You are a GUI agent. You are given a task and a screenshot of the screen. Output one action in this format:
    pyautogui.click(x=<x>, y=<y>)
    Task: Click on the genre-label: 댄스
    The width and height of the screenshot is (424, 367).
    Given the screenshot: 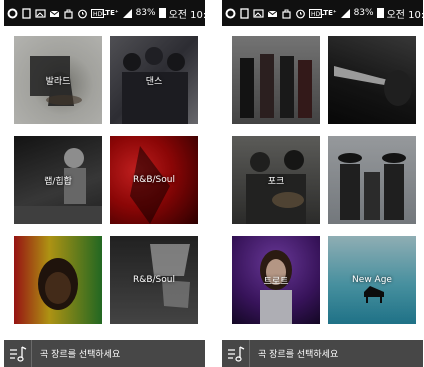 What is the action you would take?
    pyautogui.click(x=154, y=81)
    